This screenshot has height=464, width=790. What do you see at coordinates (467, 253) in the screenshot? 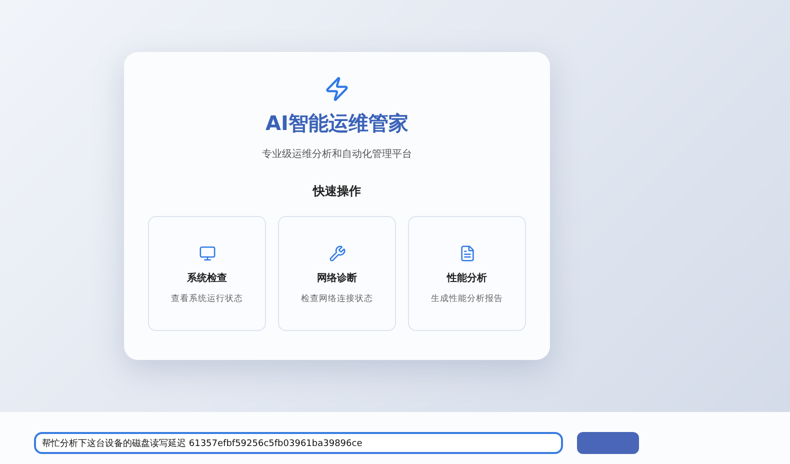
I see `document-icon` at bounding box center [467, 253].